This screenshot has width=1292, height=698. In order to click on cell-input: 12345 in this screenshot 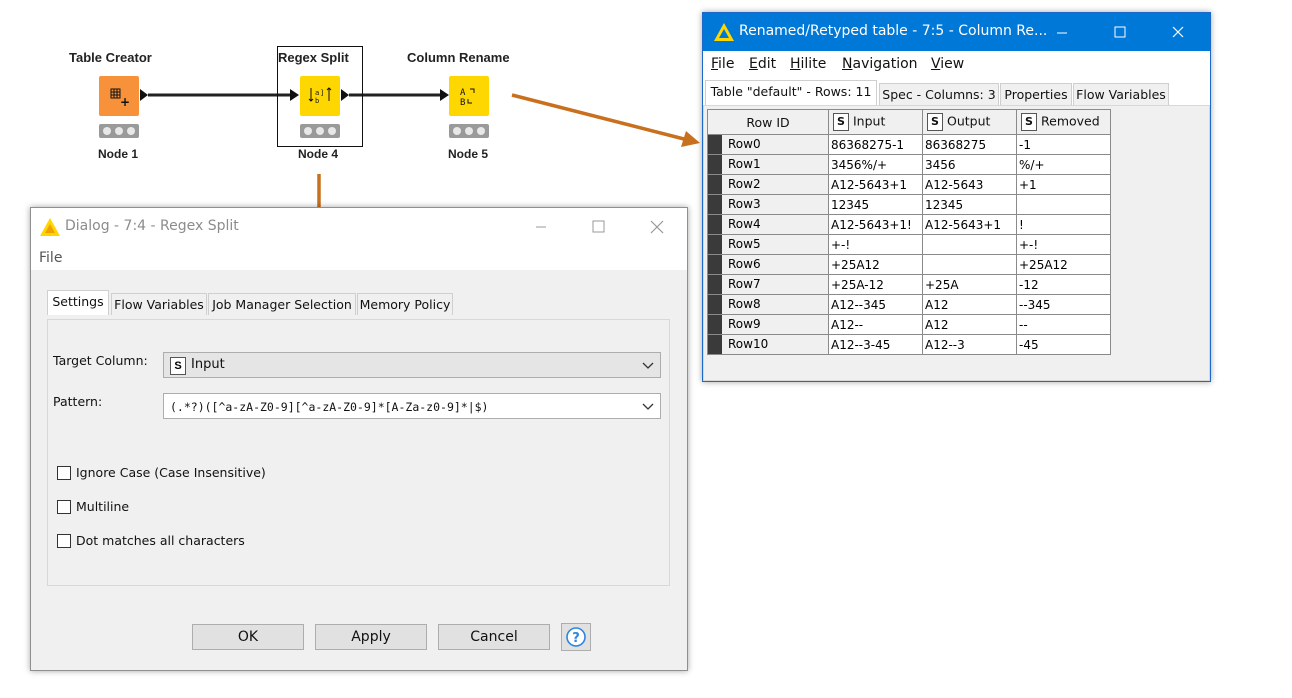, I will do `click(875, 204)`.